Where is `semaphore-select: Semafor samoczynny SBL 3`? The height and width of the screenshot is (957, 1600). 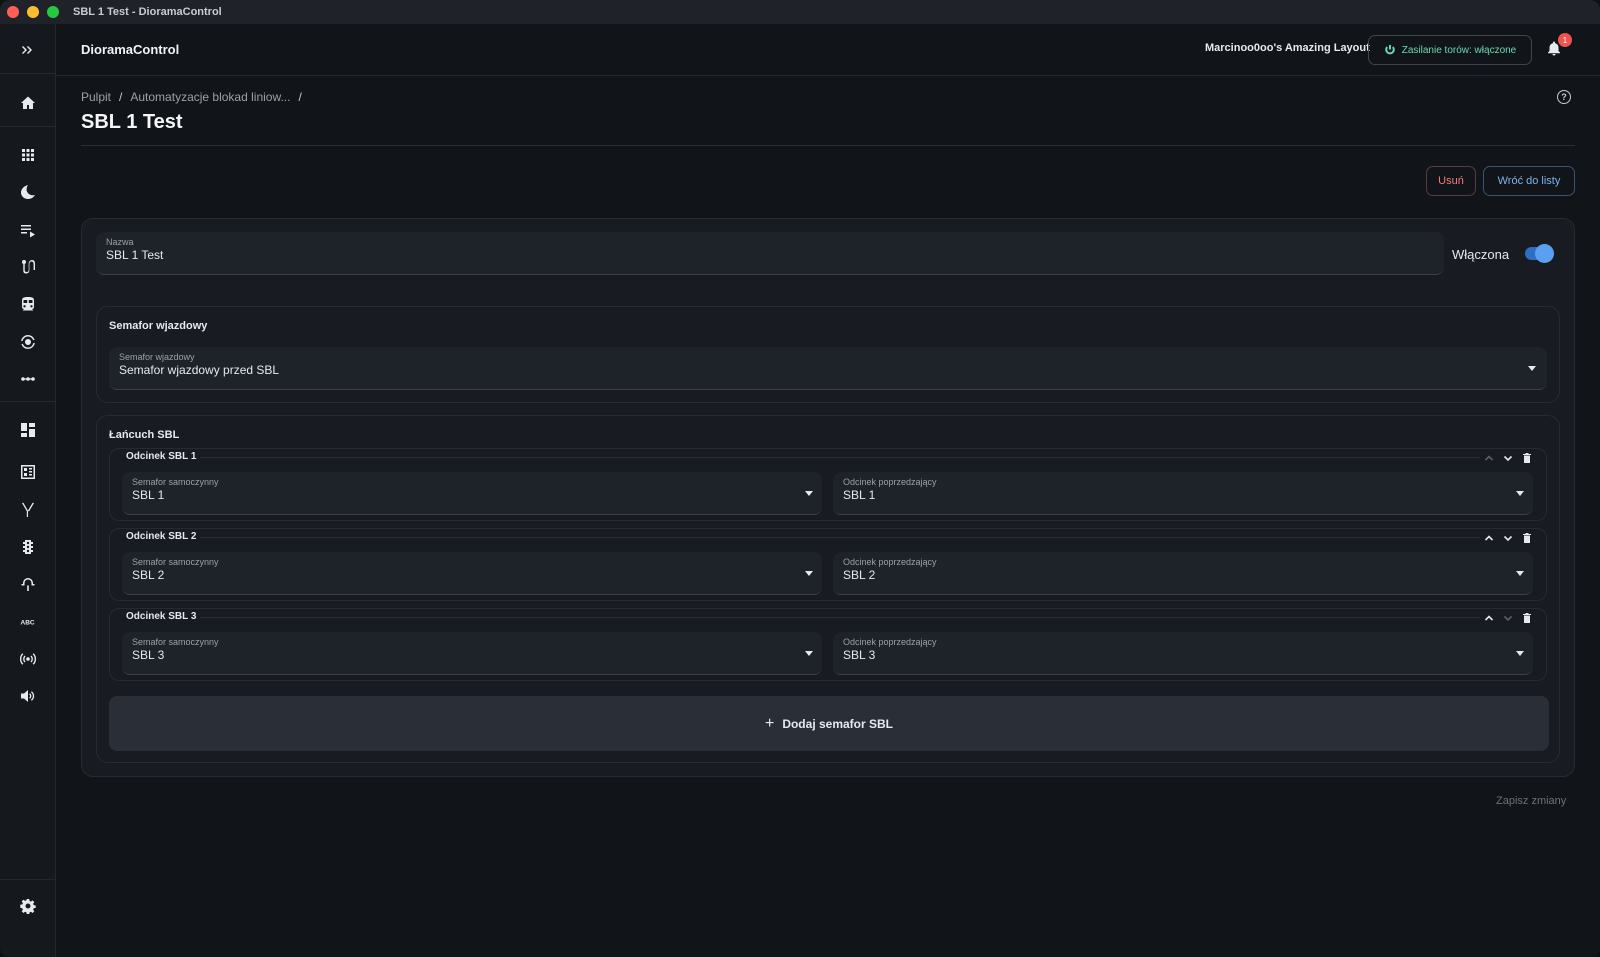 semaphore-select: Semafor samoczynny SBL 3 is located at coordinates (472, 653).